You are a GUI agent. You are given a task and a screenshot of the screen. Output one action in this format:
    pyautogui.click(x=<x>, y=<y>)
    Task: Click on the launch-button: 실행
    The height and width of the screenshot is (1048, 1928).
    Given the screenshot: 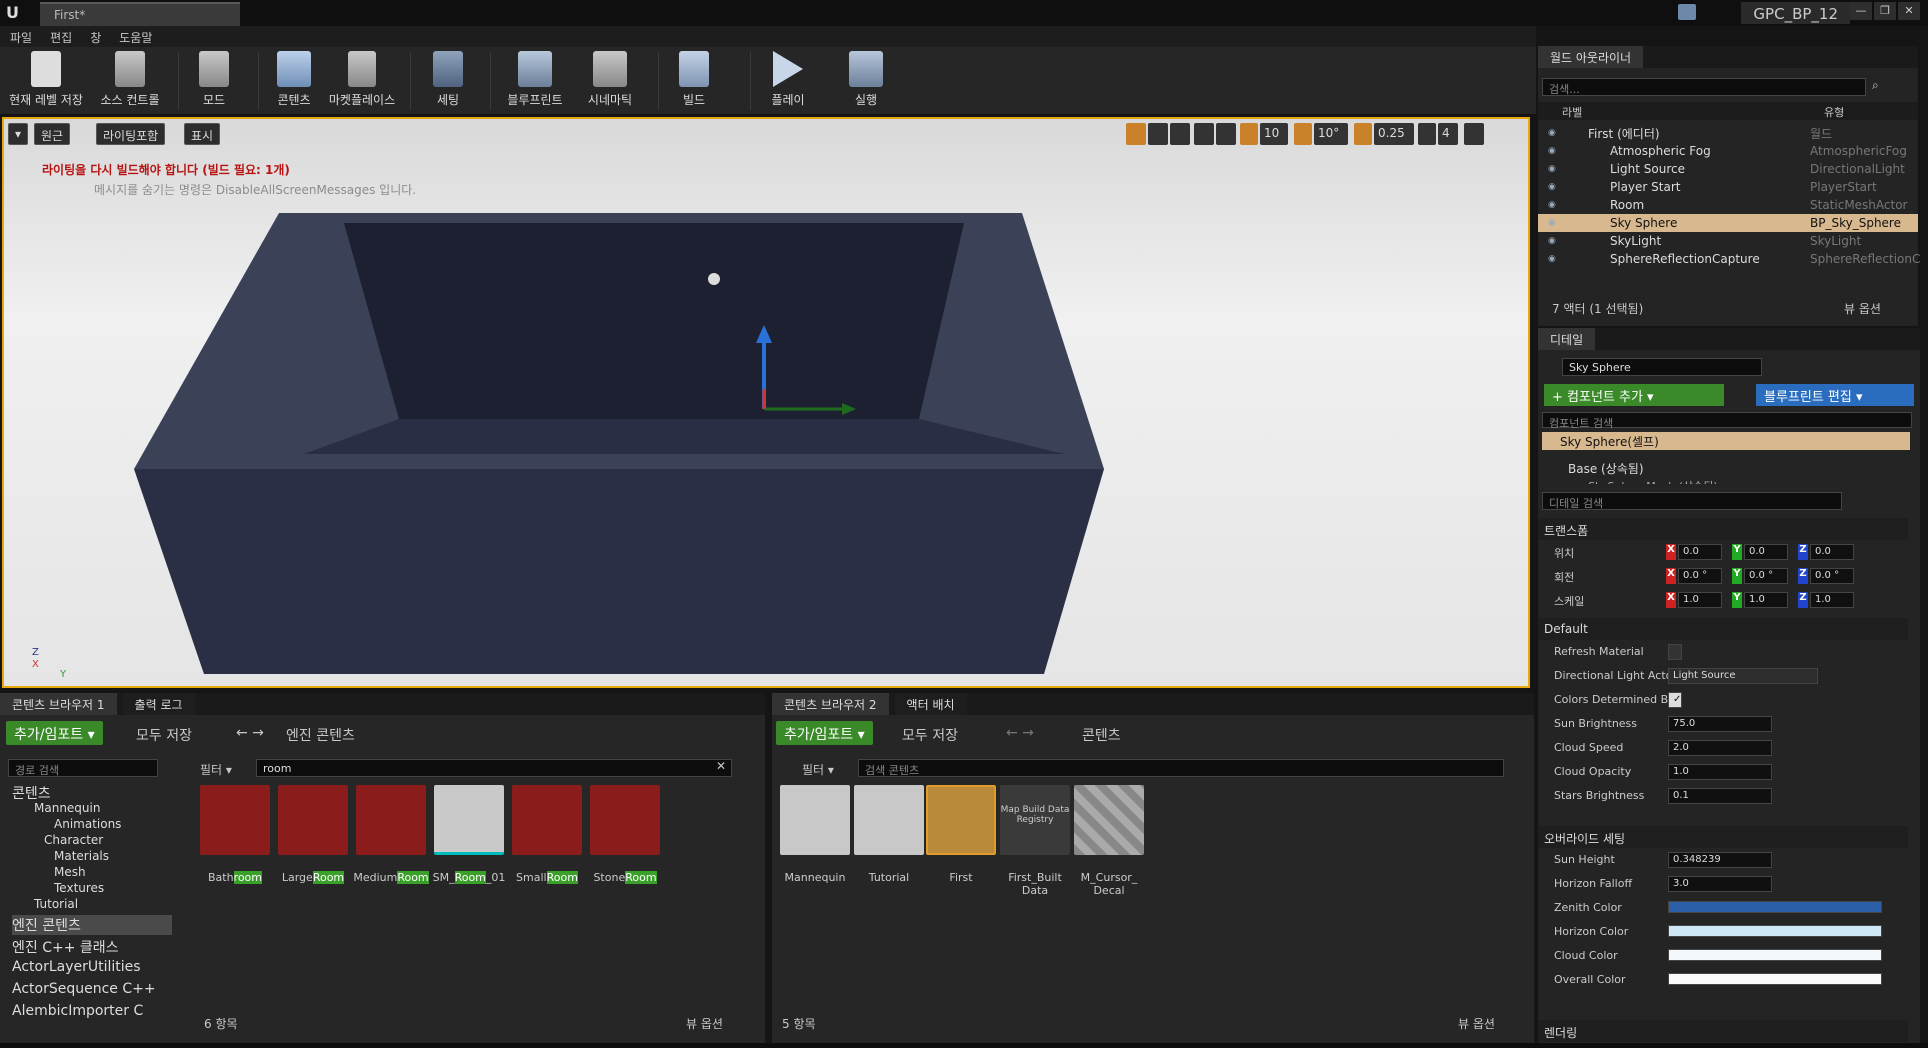 What is the action you would take?
    pyautogui.click(x=866, y=79)
    